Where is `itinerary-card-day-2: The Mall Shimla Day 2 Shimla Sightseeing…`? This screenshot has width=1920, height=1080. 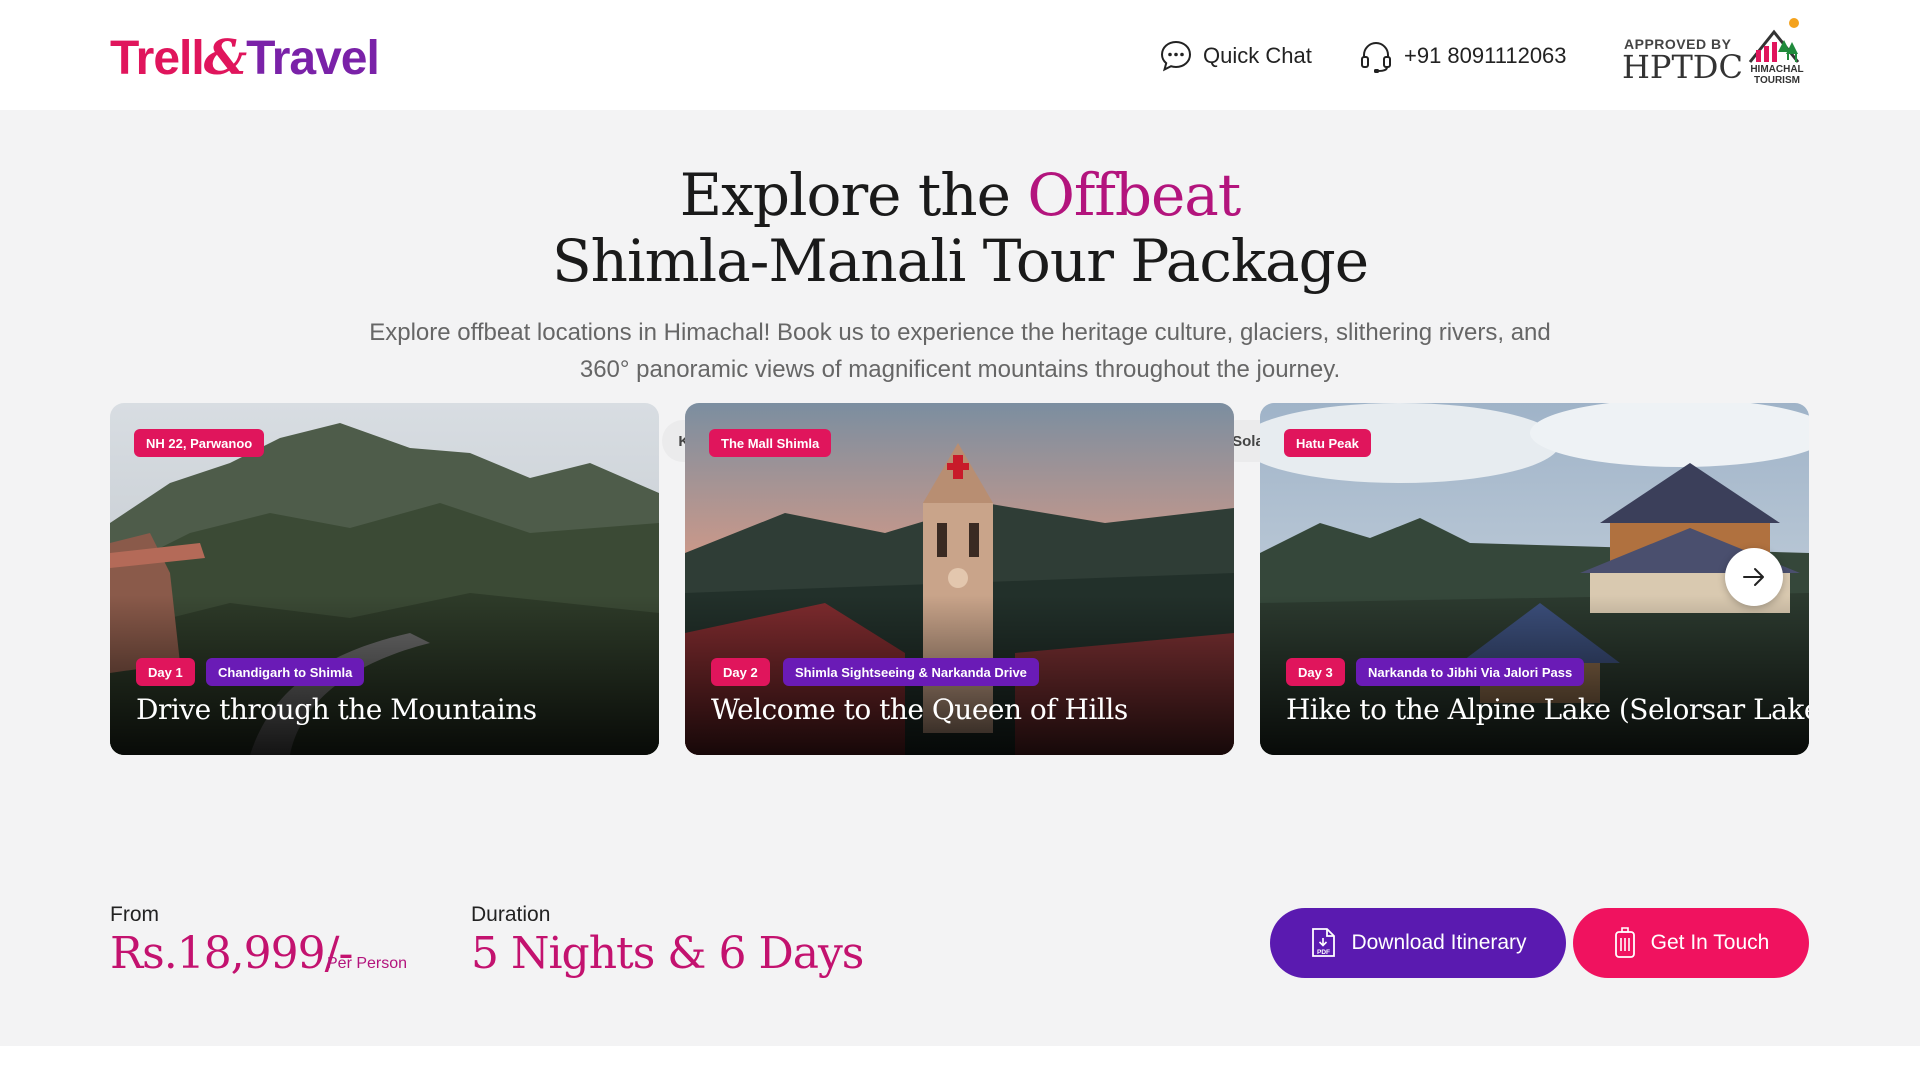 itinerary-card-day-2: The Mall Shimla Day 2 Shimla Sightseeing… is located at coordinates (959, 579).